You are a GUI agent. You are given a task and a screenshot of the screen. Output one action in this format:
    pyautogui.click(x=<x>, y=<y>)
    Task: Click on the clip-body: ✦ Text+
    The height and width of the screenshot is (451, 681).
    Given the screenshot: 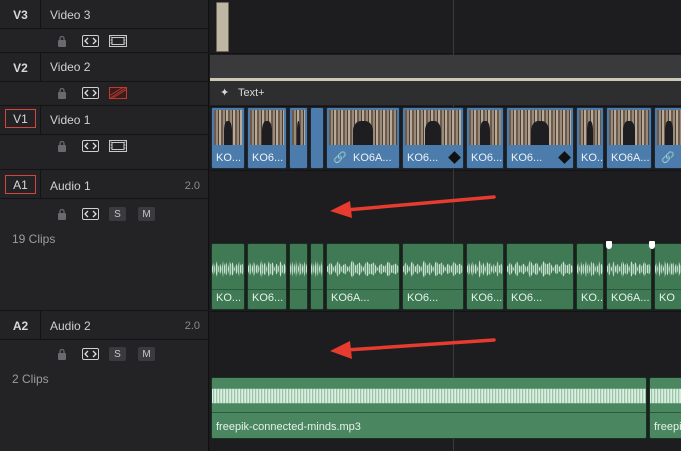 What is the action you would take?
    pyautogui.click(x=445, y=93)
    